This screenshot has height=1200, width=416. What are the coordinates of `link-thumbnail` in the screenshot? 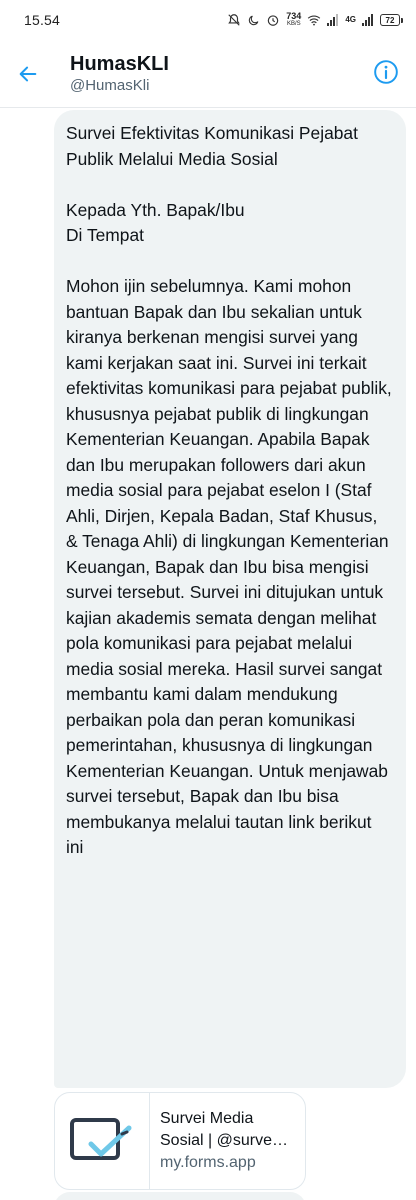 It's located at (102, 1141).